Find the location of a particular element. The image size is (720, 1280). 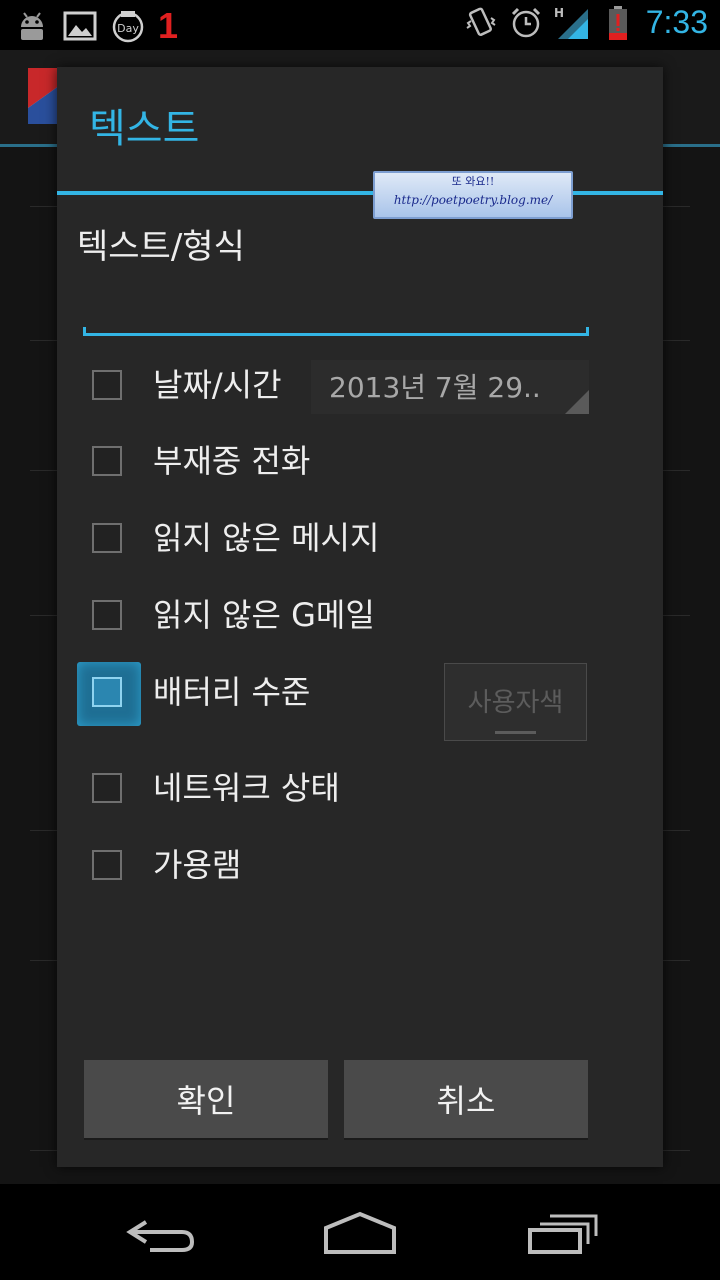

checkbox-battery-level is located at coordinates (109, 694).